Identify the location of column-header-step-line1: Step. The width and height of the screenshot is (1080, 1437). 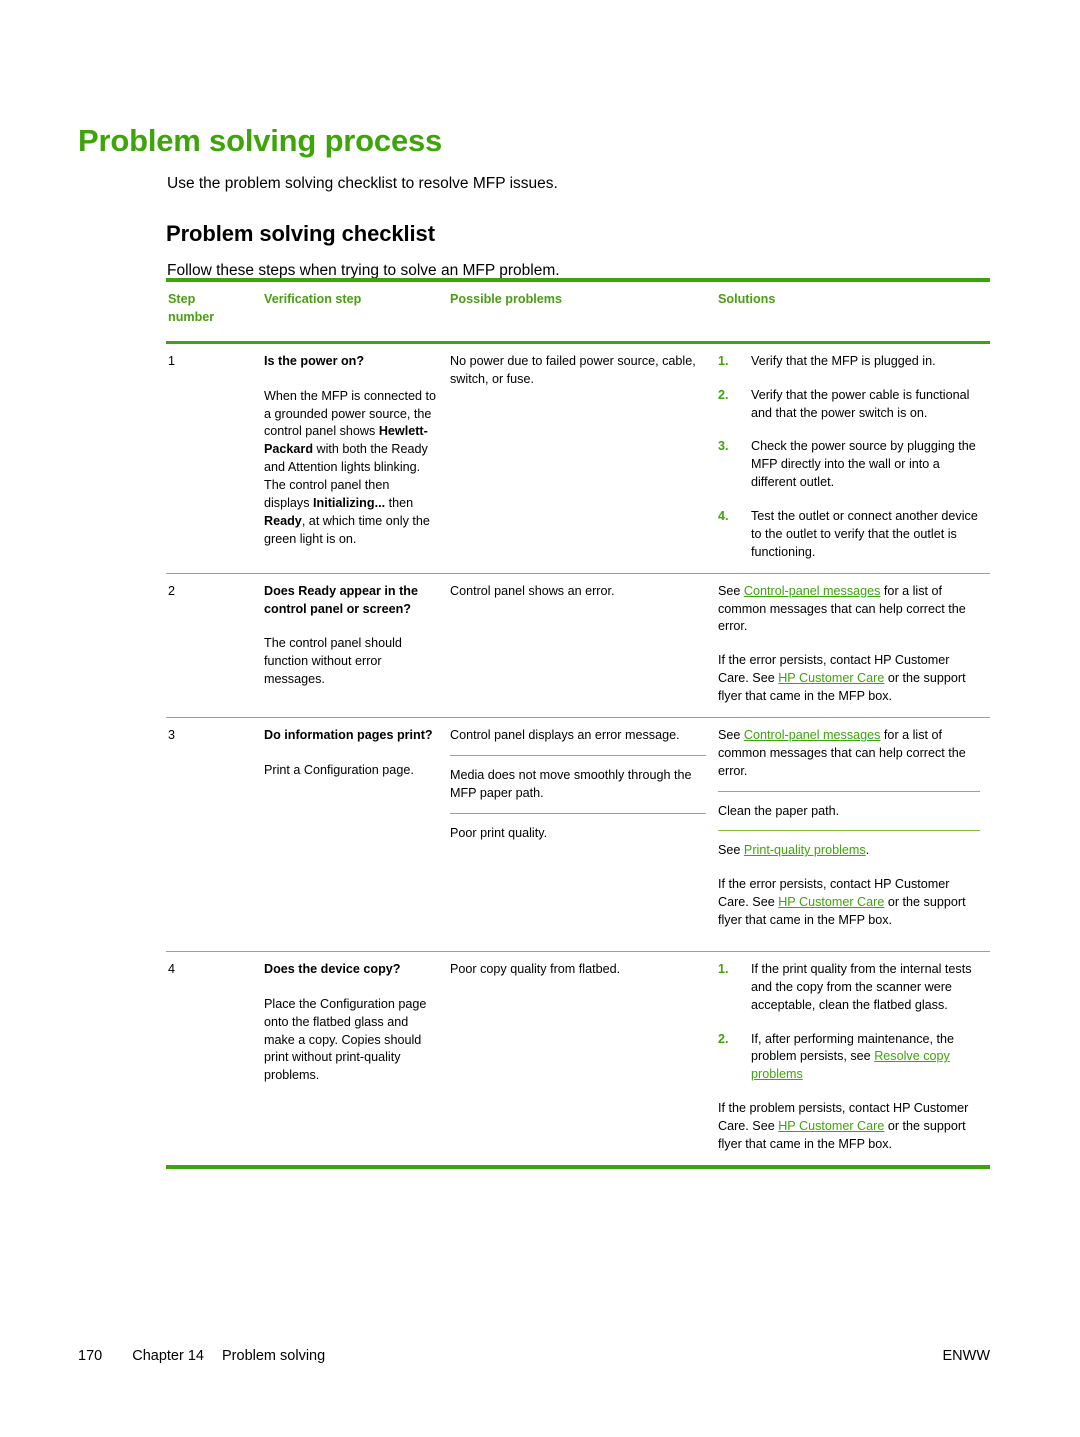
(182, 299).